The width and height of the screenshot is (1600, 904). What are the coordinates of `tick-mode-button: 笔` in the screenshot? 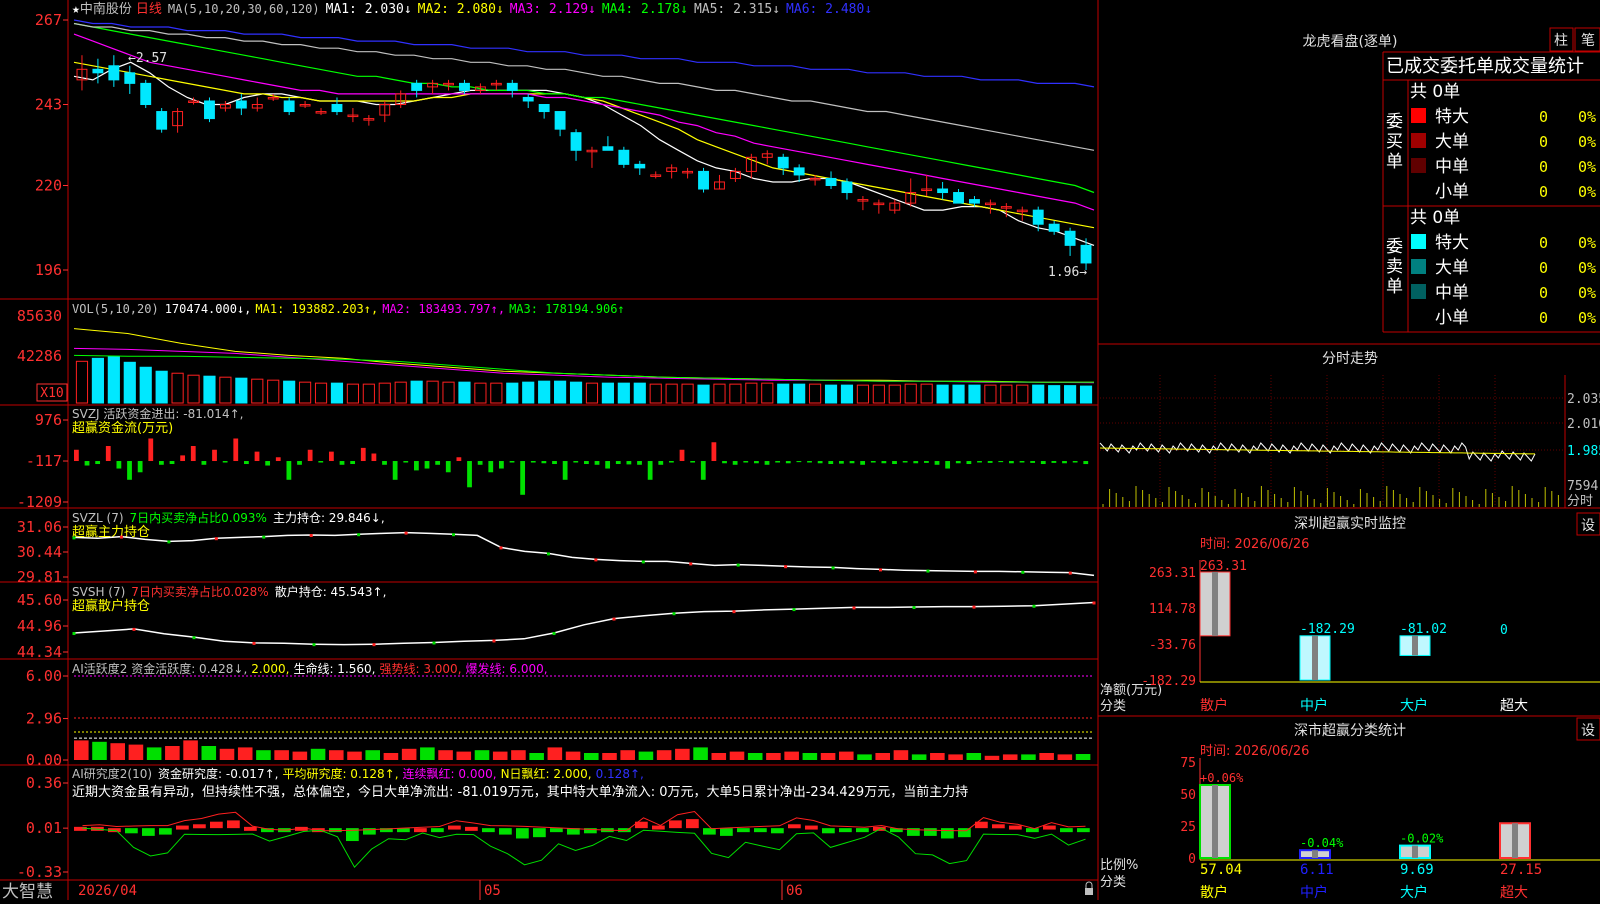 It's located at (1587, 39).